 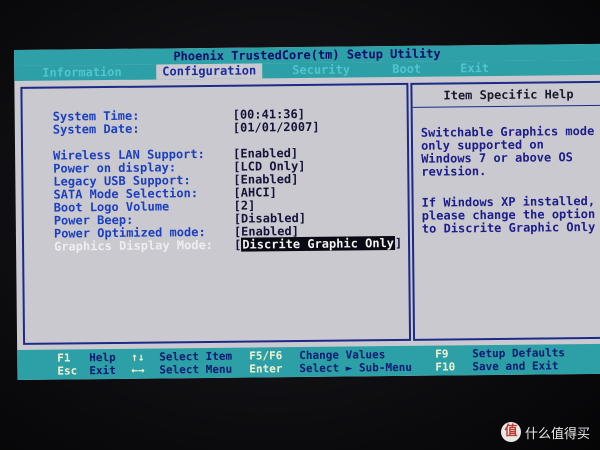 I want to click on key-esc: Esc, so click(x=67, y=371).